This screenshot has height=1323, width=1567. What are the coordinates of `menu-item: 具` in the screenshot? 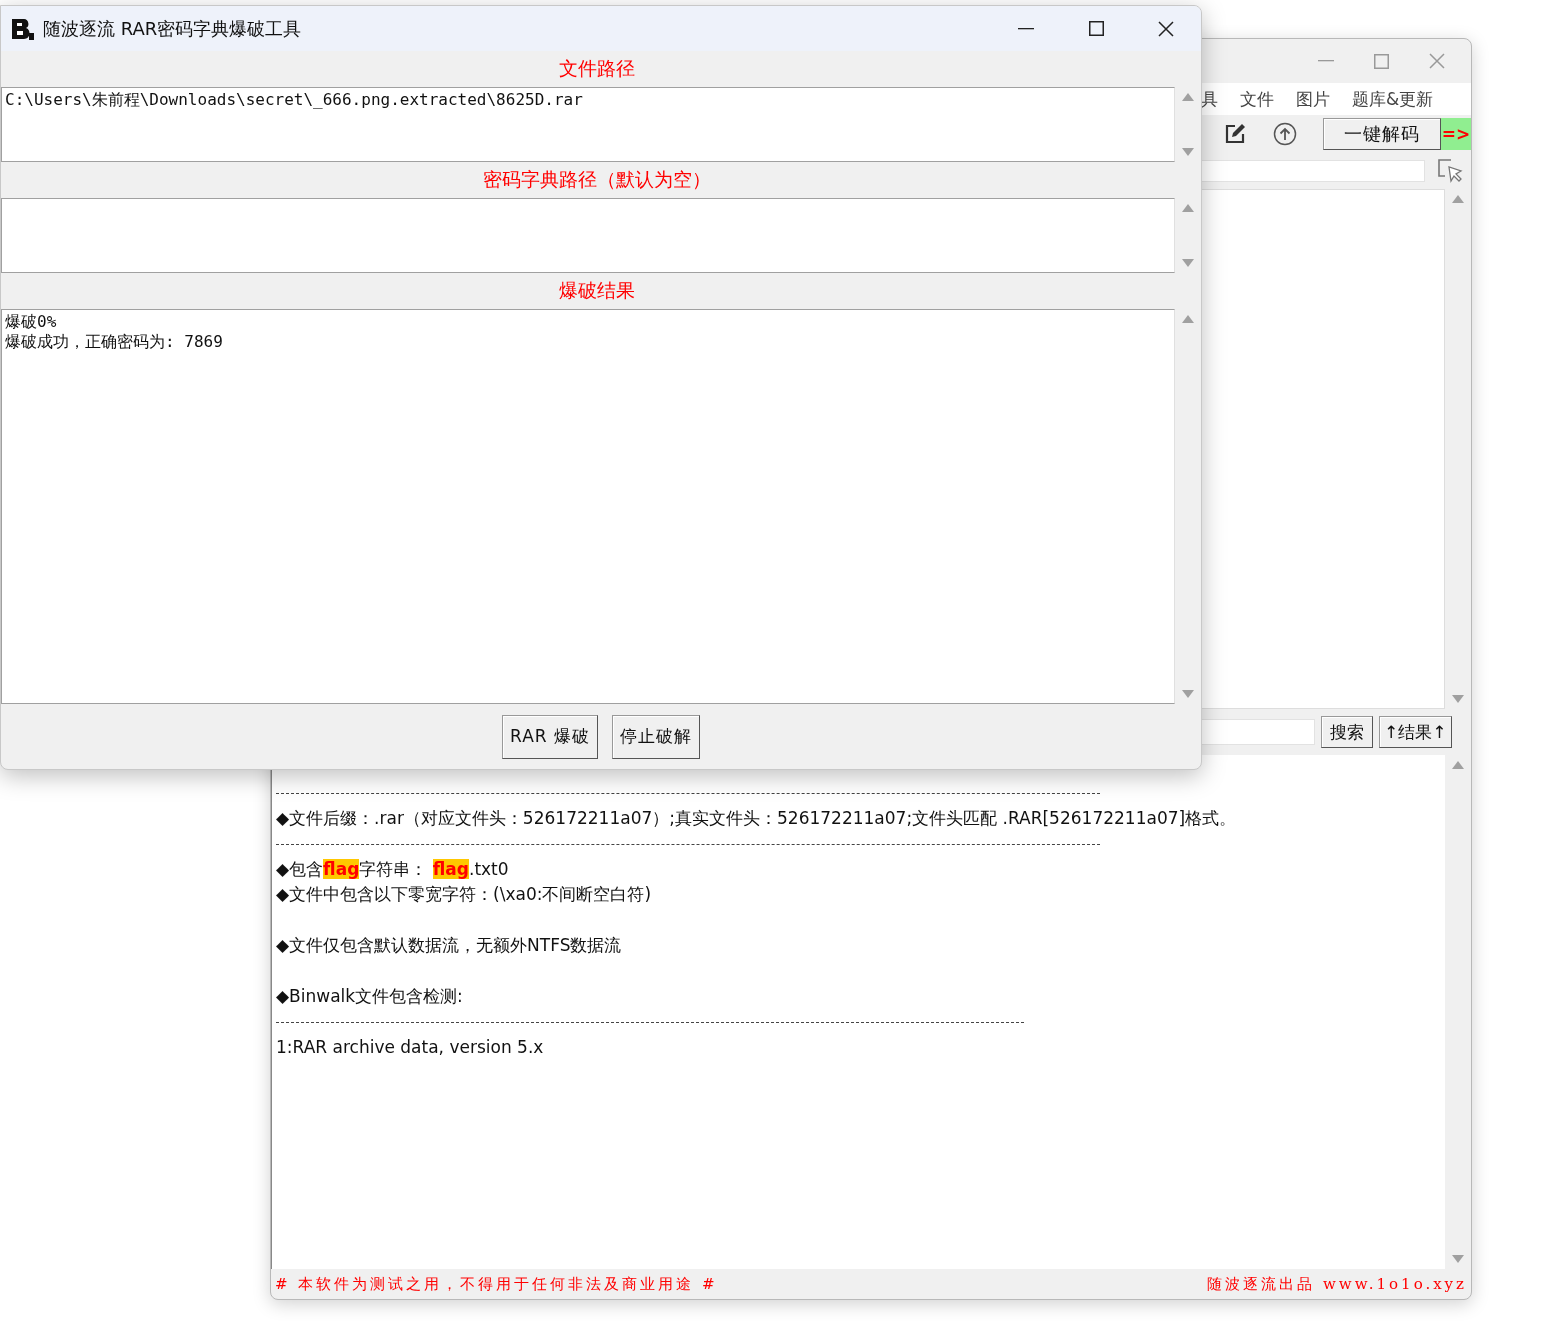 It's located at (1209, 99).